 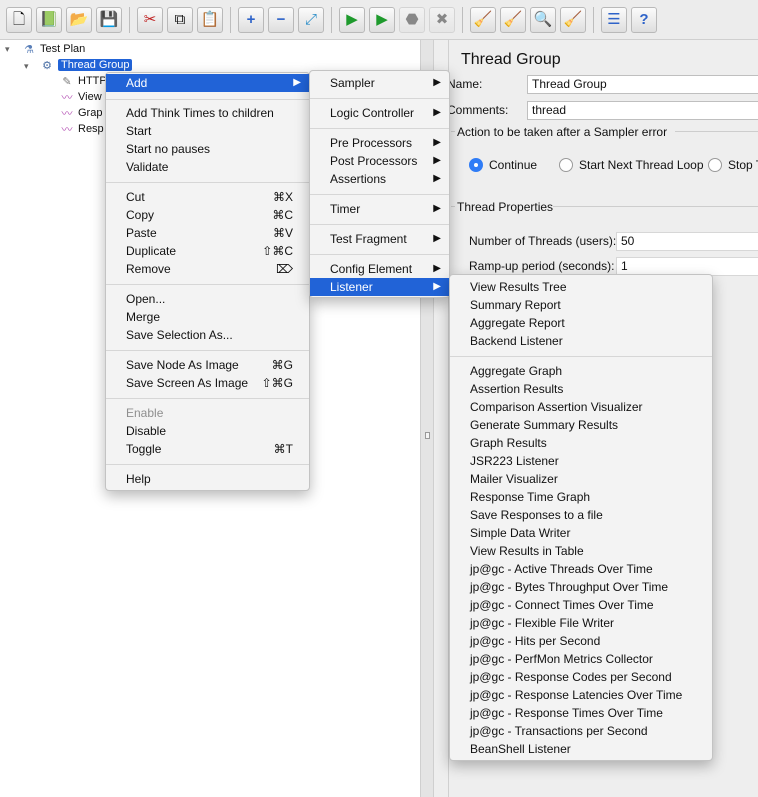 What do you see at coordinates (81, 97) in the screenshot?
I see `tree-node-view-results: 〰 View` at bounding box center [81, 97].